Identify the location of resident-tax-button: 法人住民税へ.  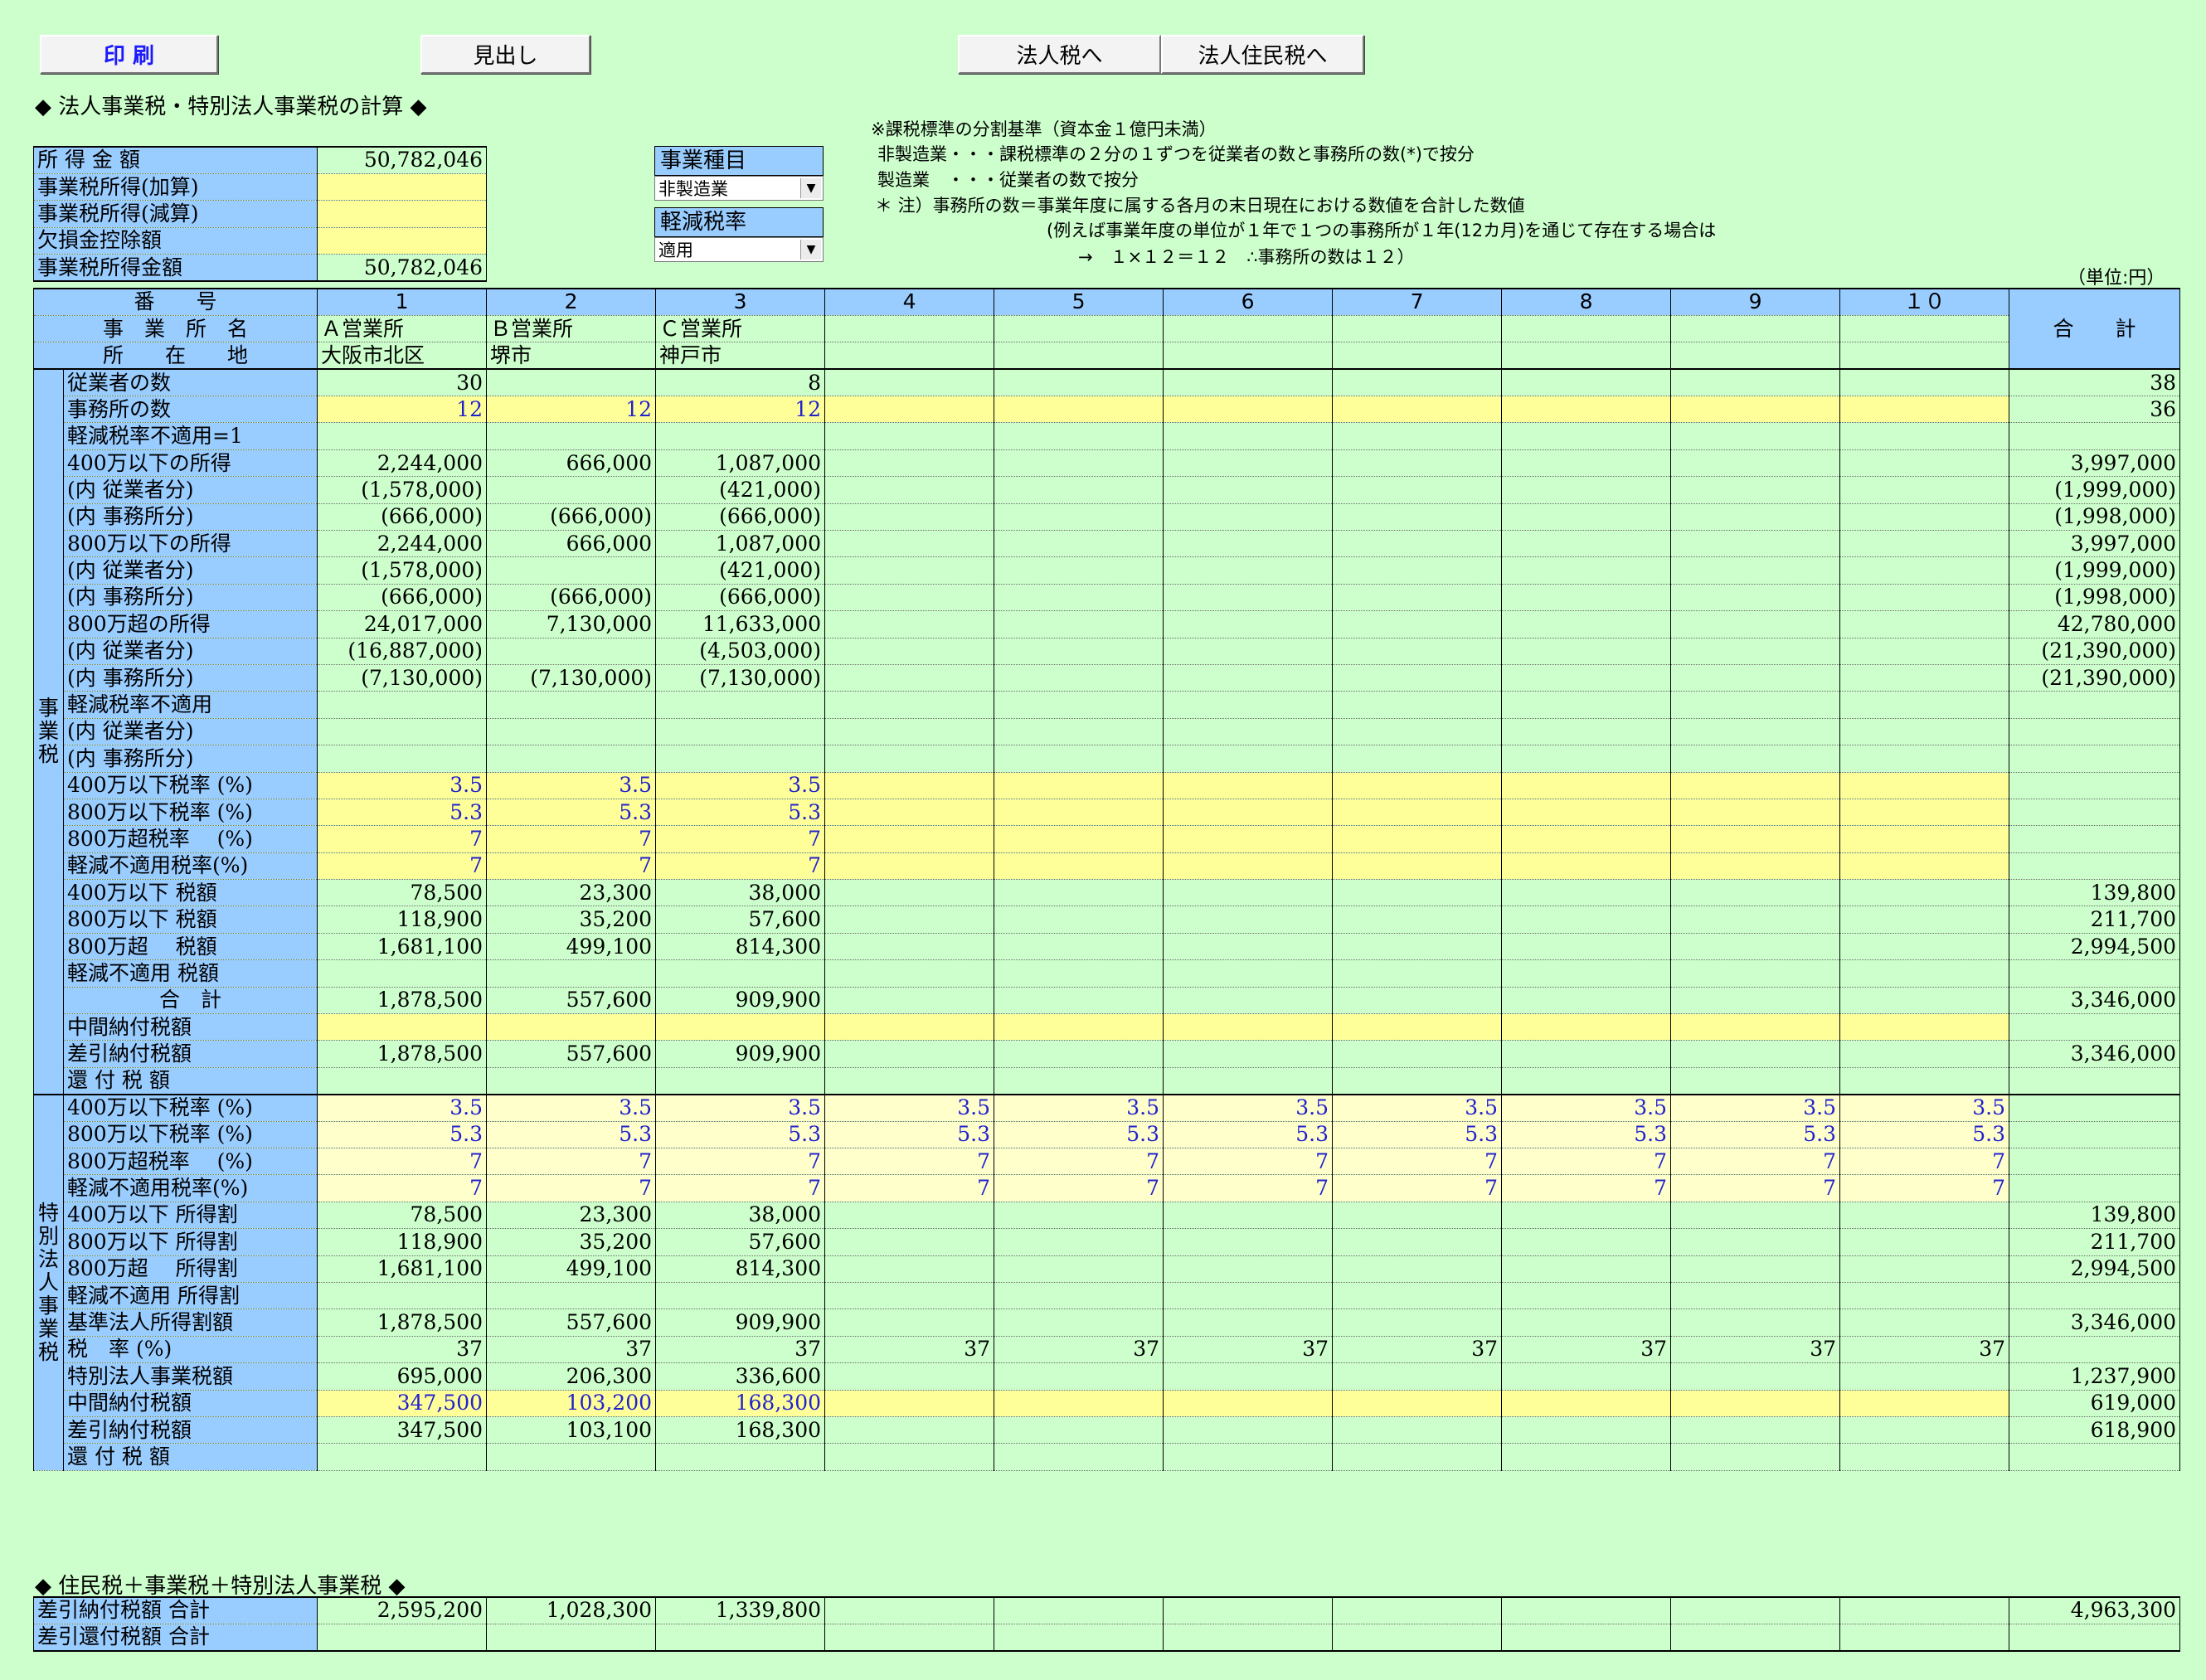
(1262, 54).